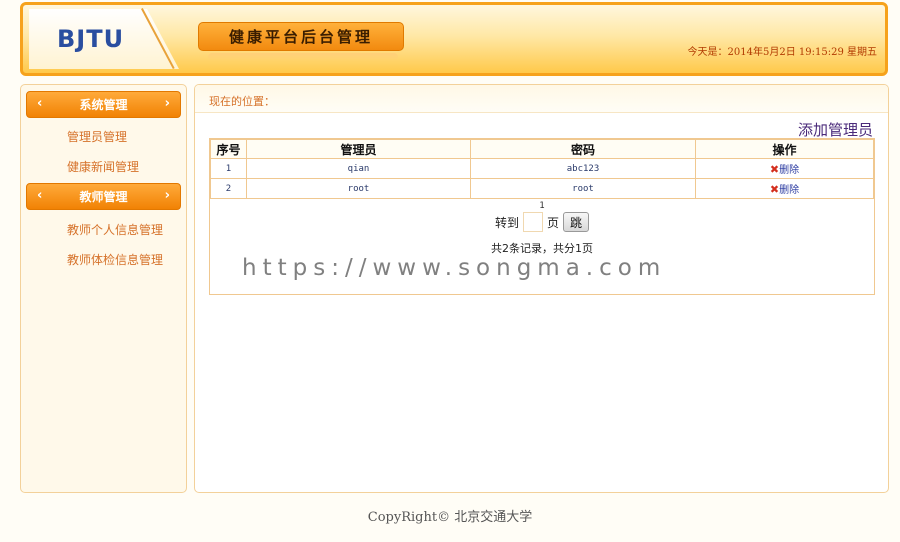 The height and width of the screenshot is (542, 900). What do you see at coordinates (228, 149) in the screenshot?
I see `column-header-no: 序号` at bounding box center [228, 149].